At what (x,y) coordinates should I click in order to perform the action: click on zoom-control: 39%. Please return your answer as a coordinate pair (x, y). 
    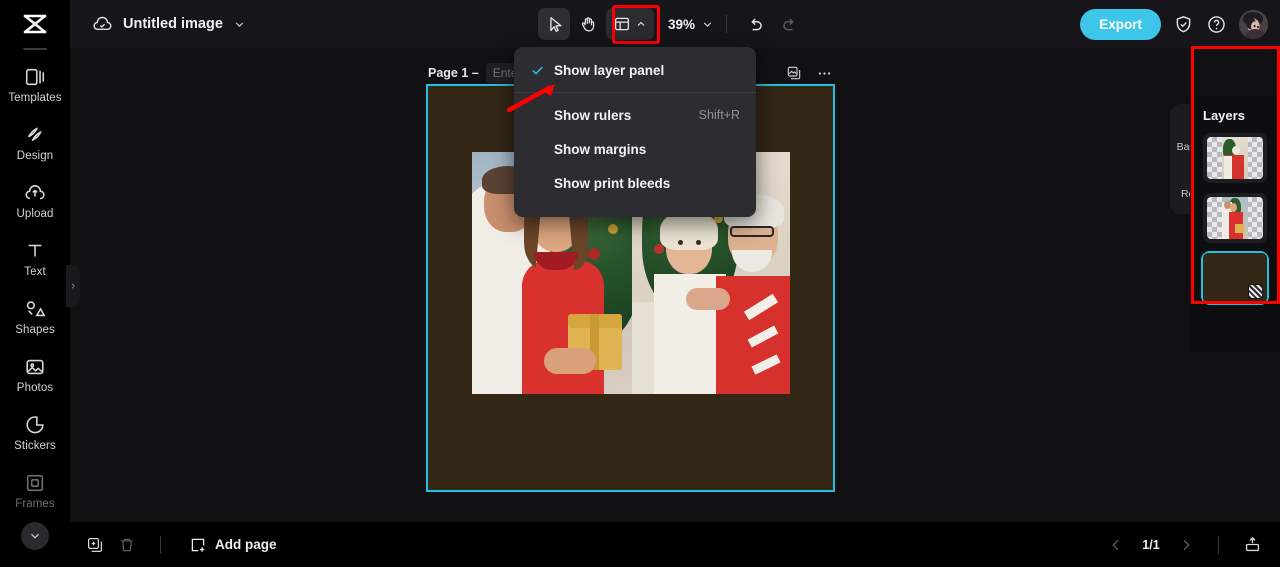
    Looking at the image, I should click on (691, 24).